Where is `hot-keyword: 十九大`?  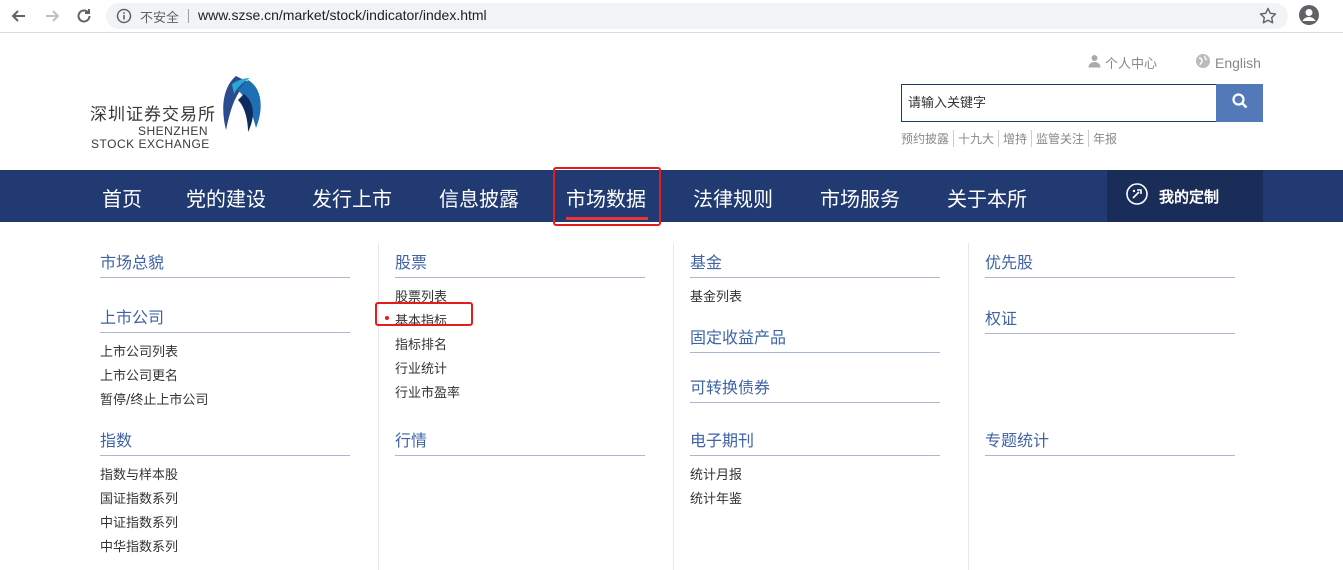 hot-keyword: 十九大 is located at coordinates (975, 138).